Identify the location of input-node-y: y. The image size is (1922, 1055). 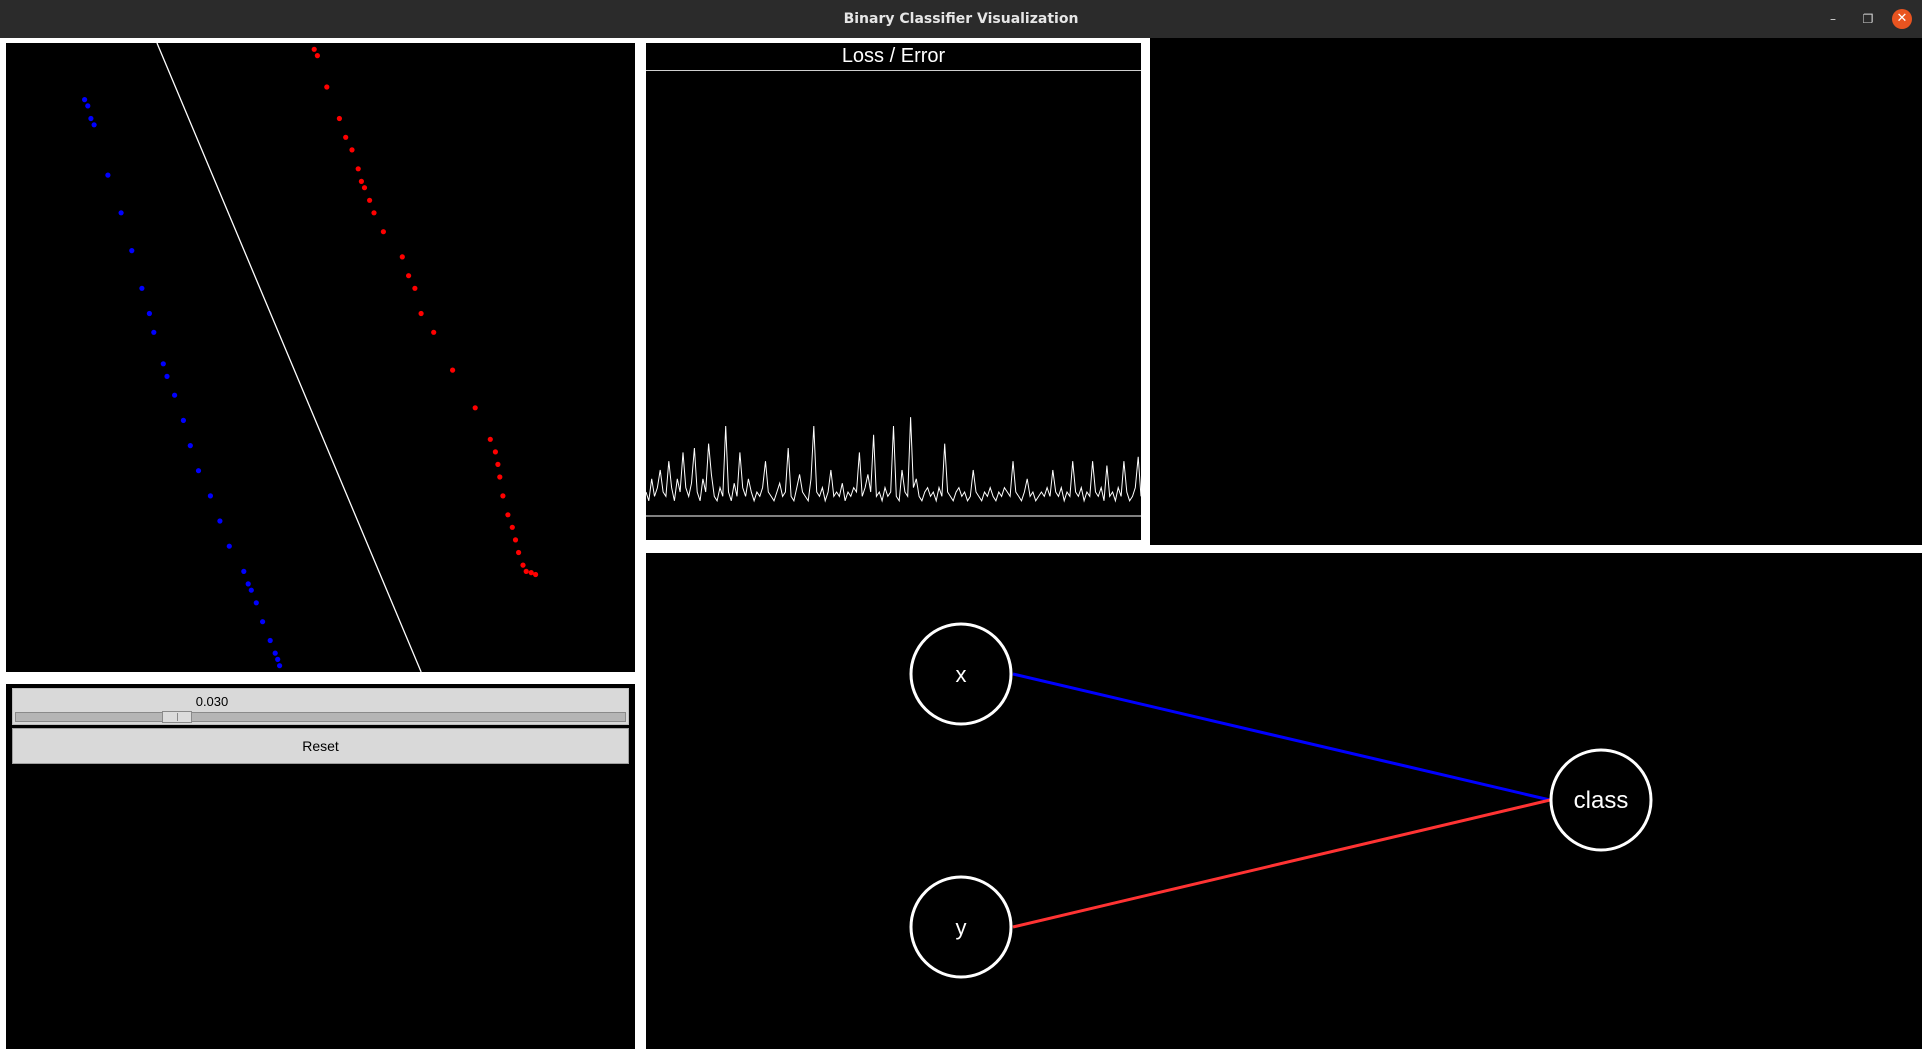
(961, 927).